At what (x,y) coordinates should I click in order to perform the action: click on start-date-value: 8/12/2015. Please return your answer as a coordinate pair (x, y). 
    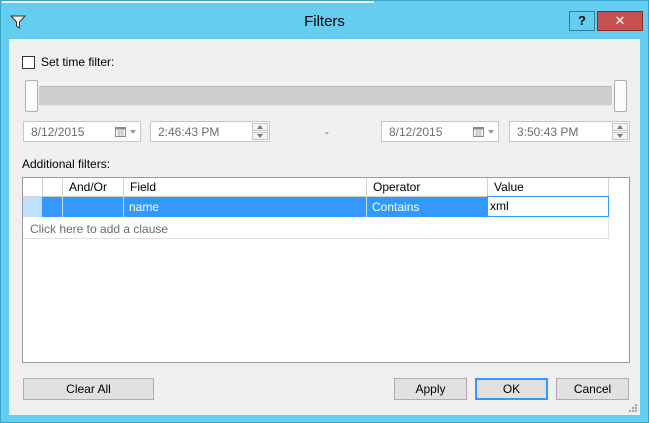
    Looking at the image, I should click on (58, 132).